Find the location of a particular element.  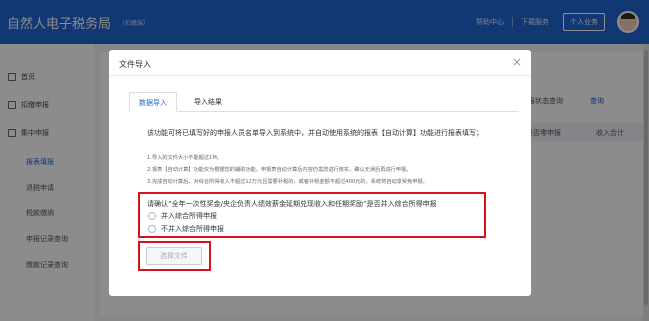

option-label: 不并入综合所得申报 is located at coordinates (192, 229).